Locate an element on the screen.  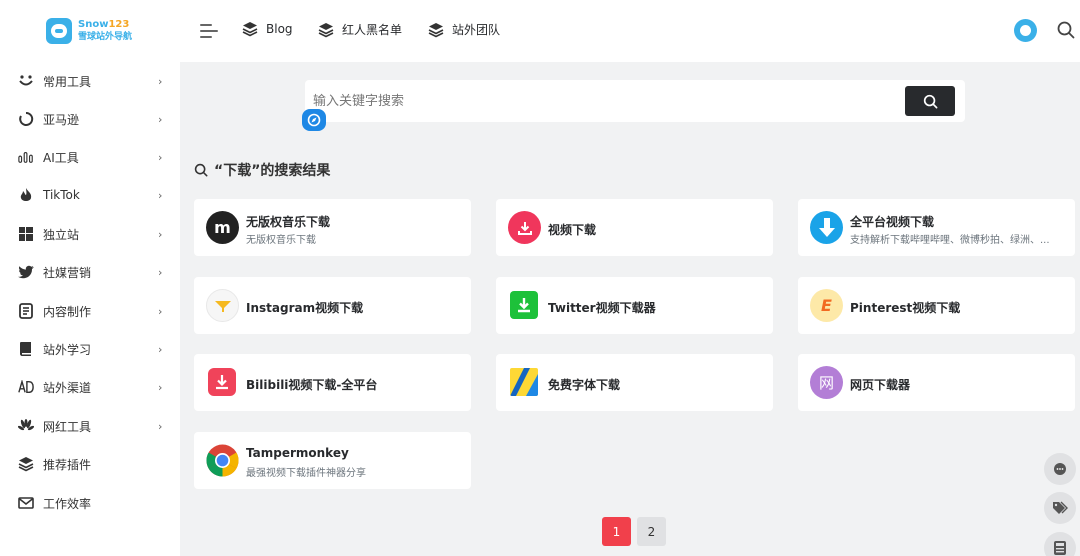
results-heading-text: “下载”的搜索结果 is located at coordinates (272, 171).